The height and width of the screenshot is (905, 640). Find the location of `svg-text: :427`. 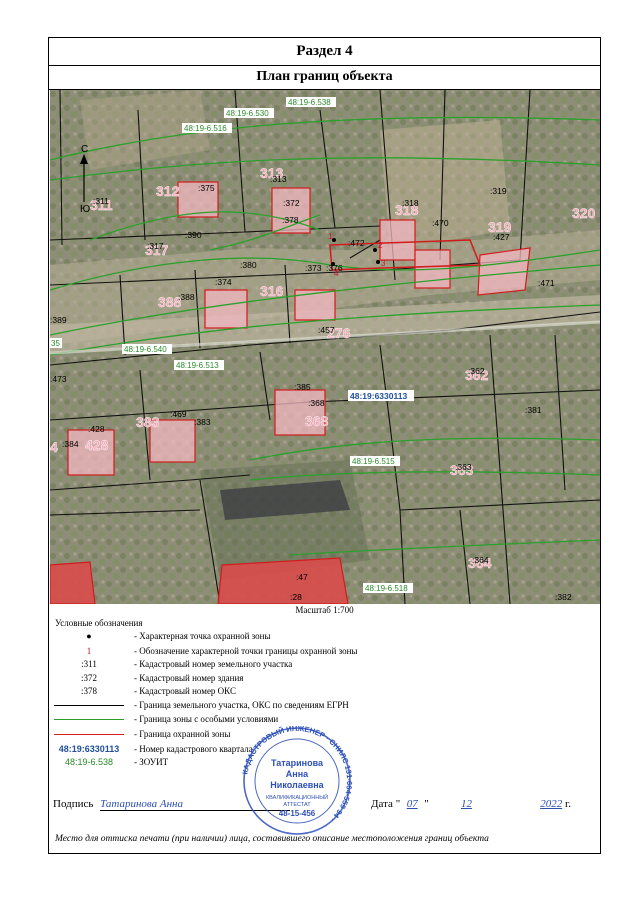

svg-text: :427 is located at coordinates (501, 237).